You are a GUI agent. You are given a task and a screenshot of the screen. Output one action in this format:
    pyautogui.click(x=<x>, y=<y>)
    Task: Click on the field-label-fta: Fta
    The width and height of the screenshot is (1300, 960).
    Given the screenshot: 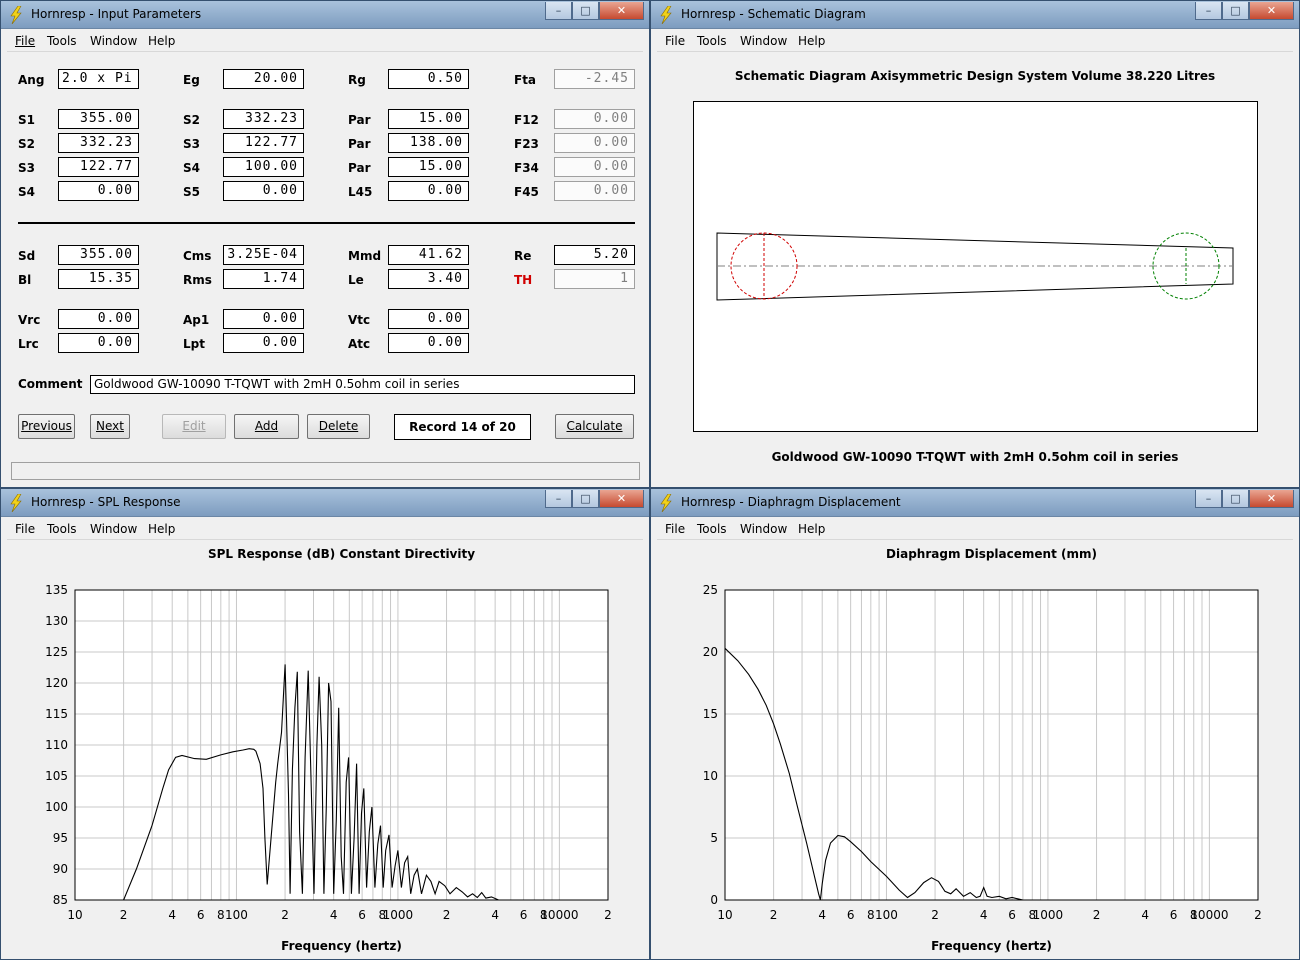 What is the action you would take?
    pyautogui.click(x=525, y=80)
    